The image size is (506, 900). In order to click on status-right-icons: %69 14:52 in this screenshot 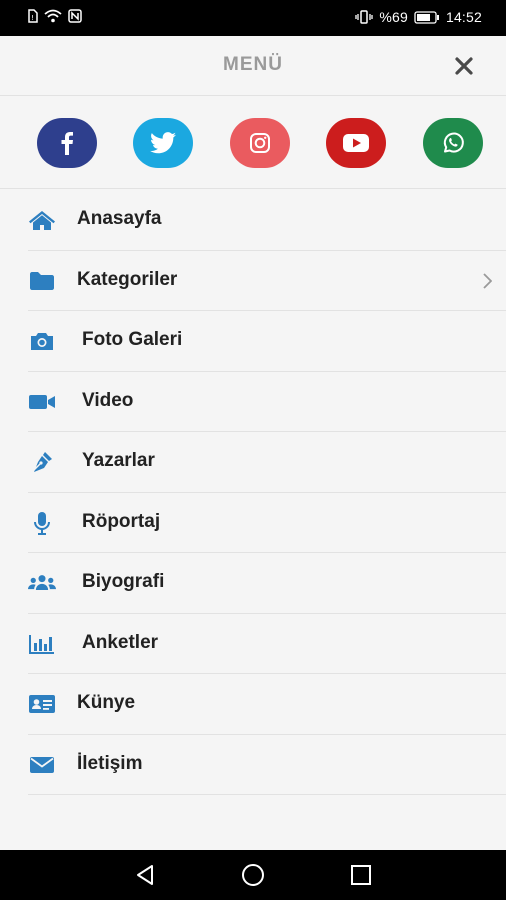, I will do `click(418, 17)`.